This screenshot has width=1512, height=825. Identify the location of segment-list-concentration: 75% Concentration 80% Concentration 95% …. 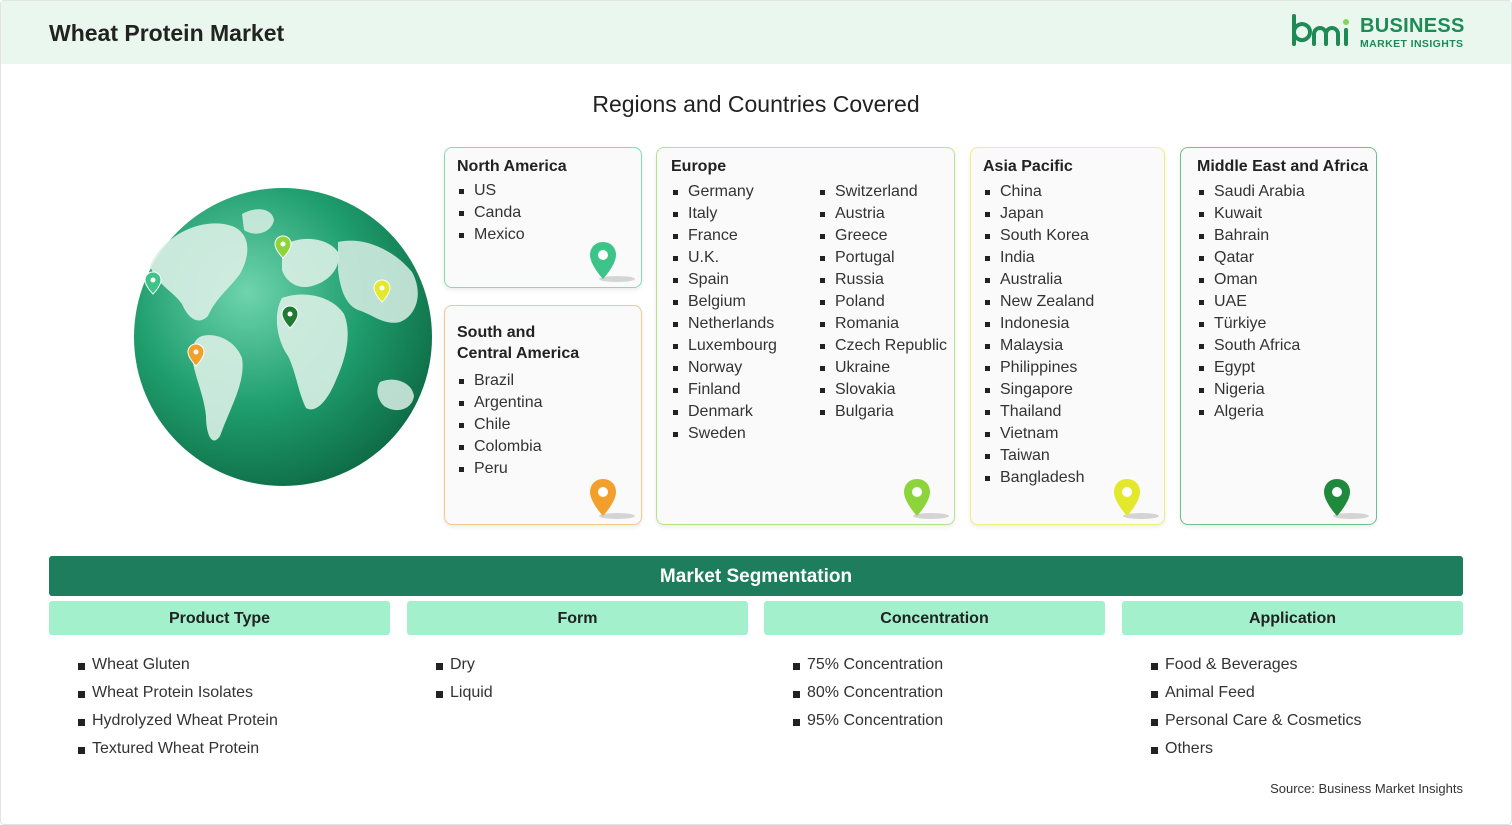
(868, 693).